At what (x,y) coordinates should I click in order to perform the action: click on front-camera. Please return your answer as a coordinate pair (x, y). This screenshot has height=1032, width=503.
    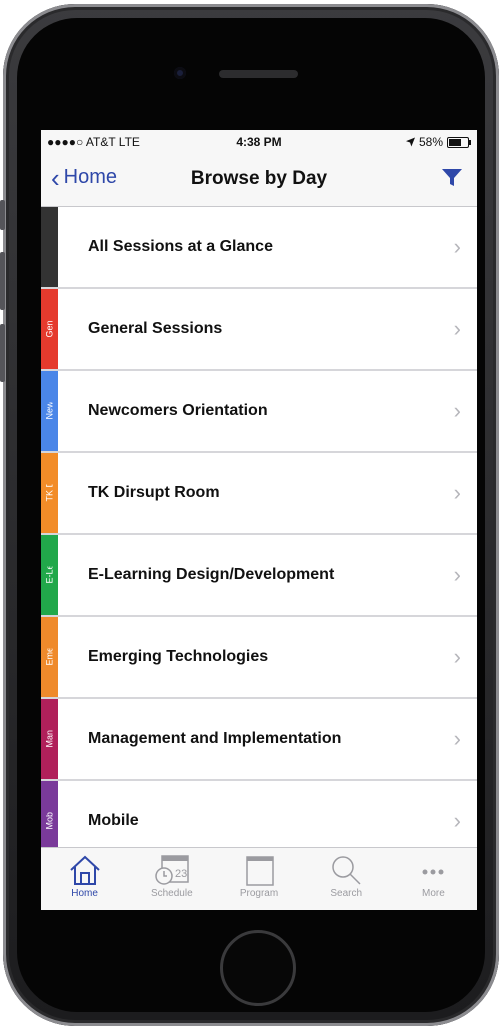
    Looking at the image, I should click on (180, 73).